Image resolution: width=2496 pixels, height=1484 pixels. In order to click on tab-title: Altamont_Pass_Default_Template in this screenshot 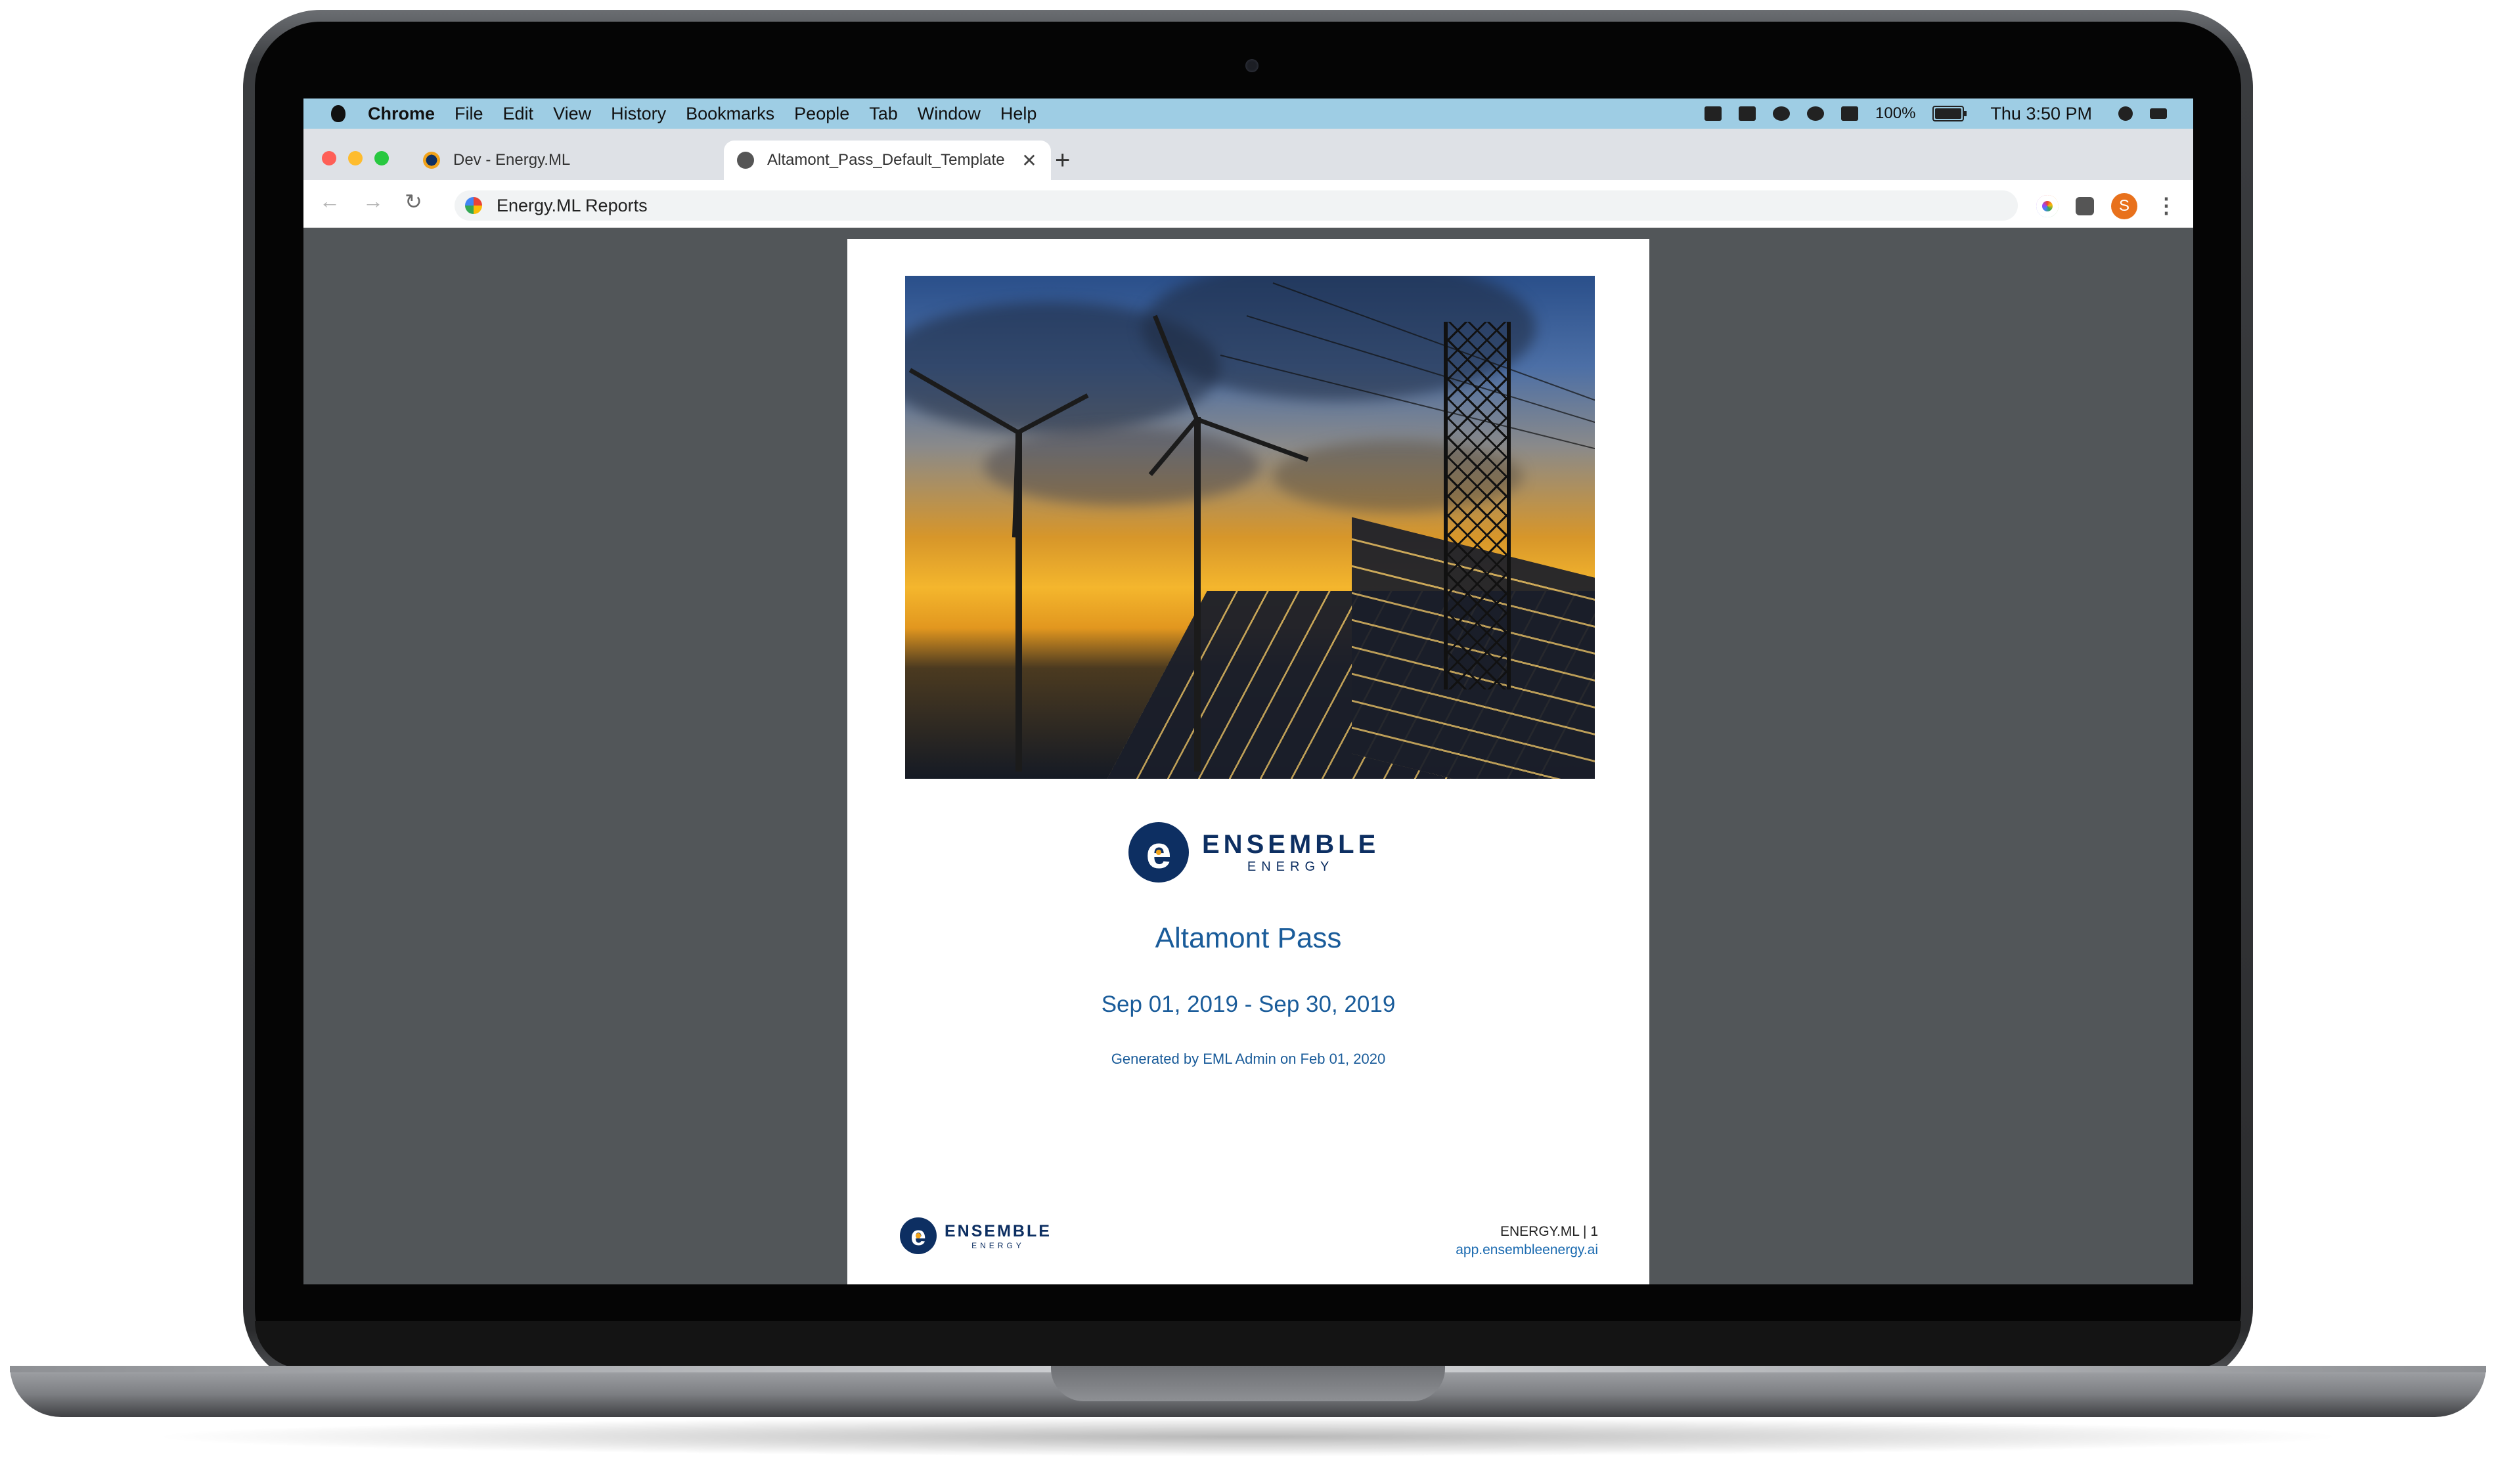, I will do `click(886, 160)`.